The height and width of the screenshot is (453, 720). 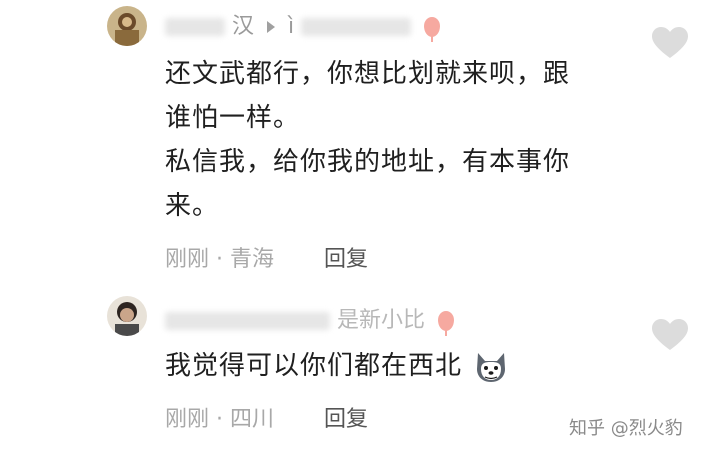 I want to click on commenter-name: 汉 ì, so click(x=303, y=25).